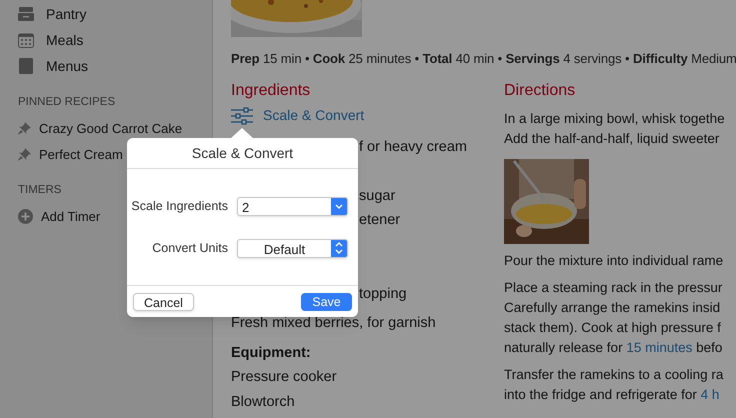 The height and width of the screenshot is (418, 736). What do you see at coordinates (25, 216) in the screenshot?
I see `add-icon` at bounding box center [25, 216].